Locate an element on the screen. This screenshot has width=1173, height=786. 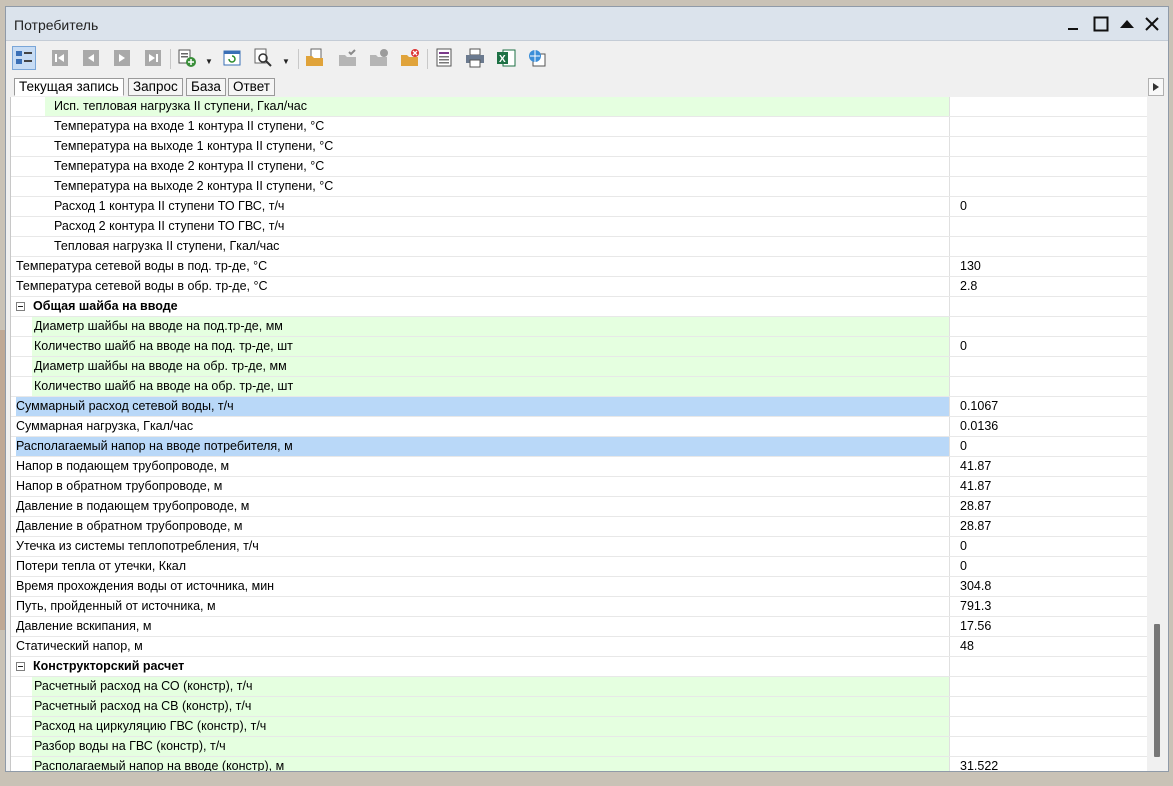
property-row: Напор в обратном трубопроводе, м 41.87 is located at coordinates (579, 487).